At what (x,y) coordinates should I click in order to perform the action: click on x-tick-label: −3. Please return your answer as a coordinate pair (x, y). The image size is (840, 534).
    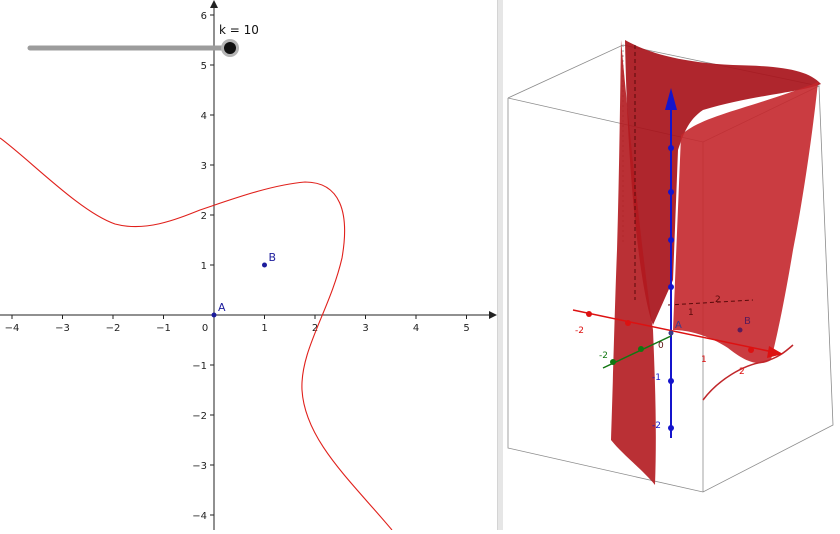
    Looking at the image, I should click on (62, 328).